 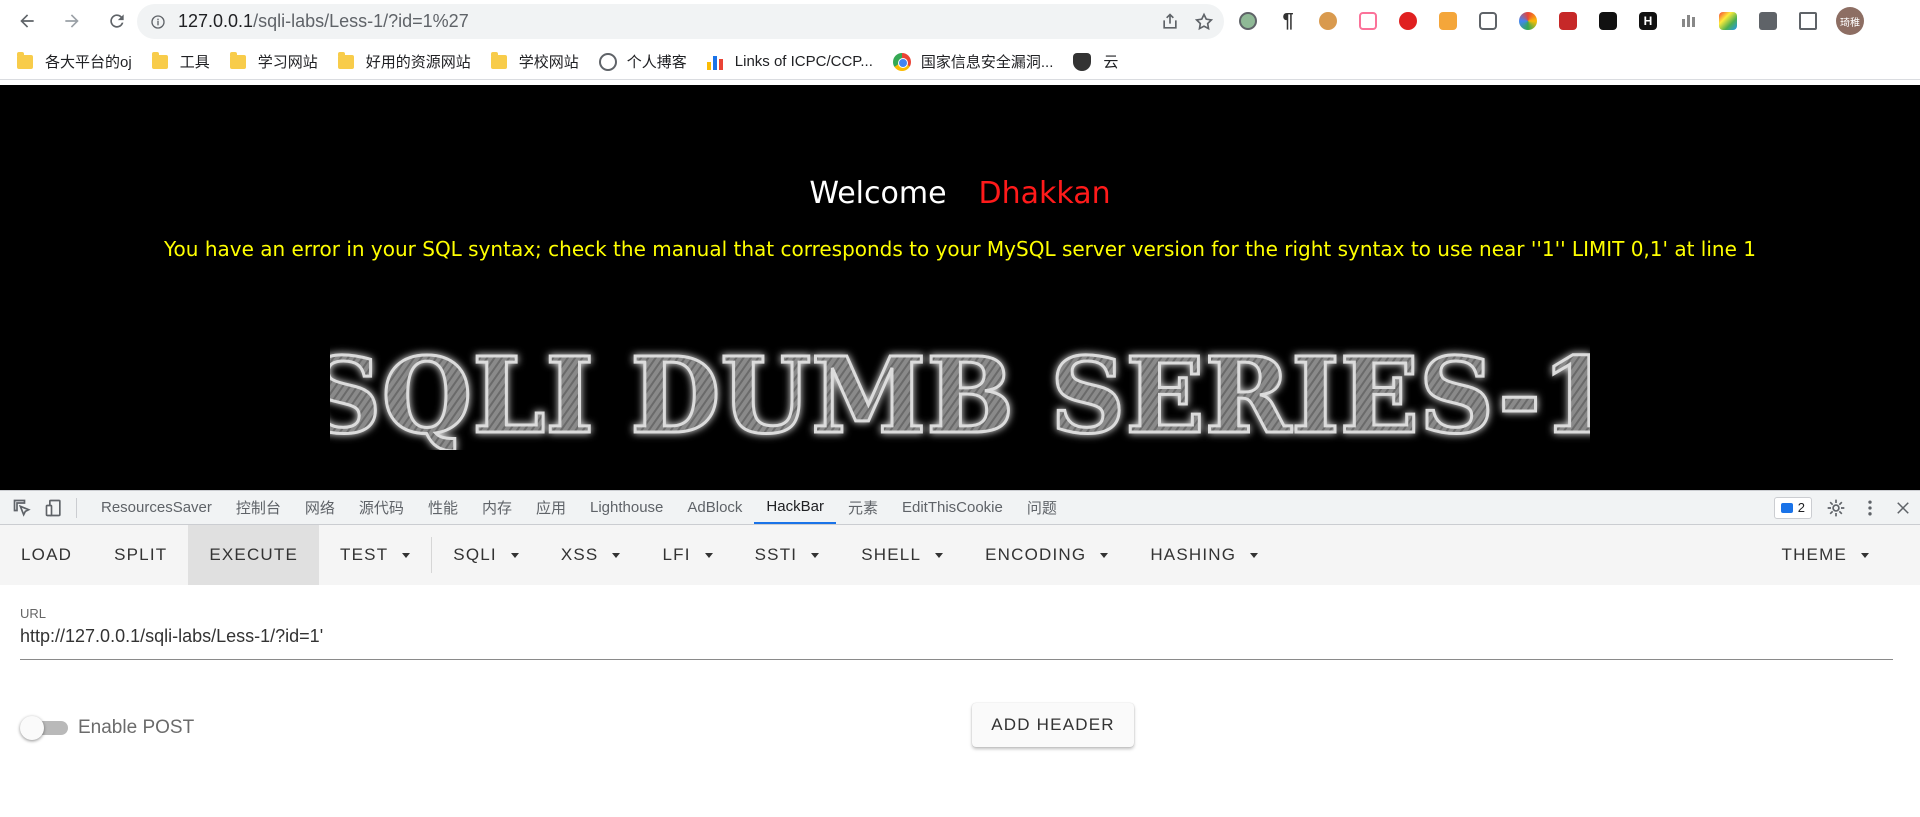 I want to click on reload-icon, so click(x=117, y=21).